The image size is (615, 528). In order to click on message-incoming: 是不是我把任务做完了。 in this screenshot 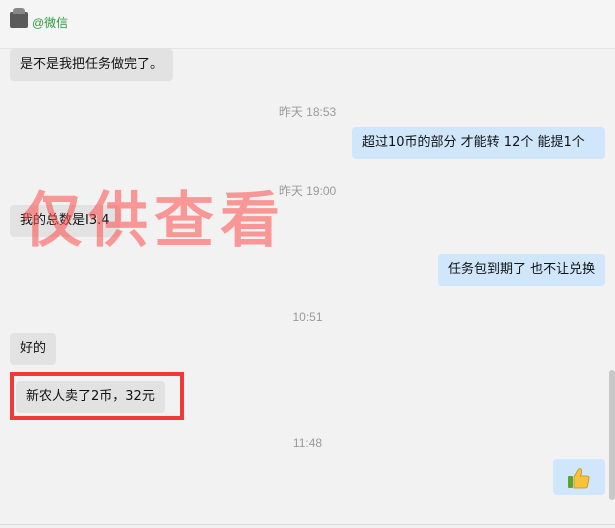, I will do `click(92, 65)`.